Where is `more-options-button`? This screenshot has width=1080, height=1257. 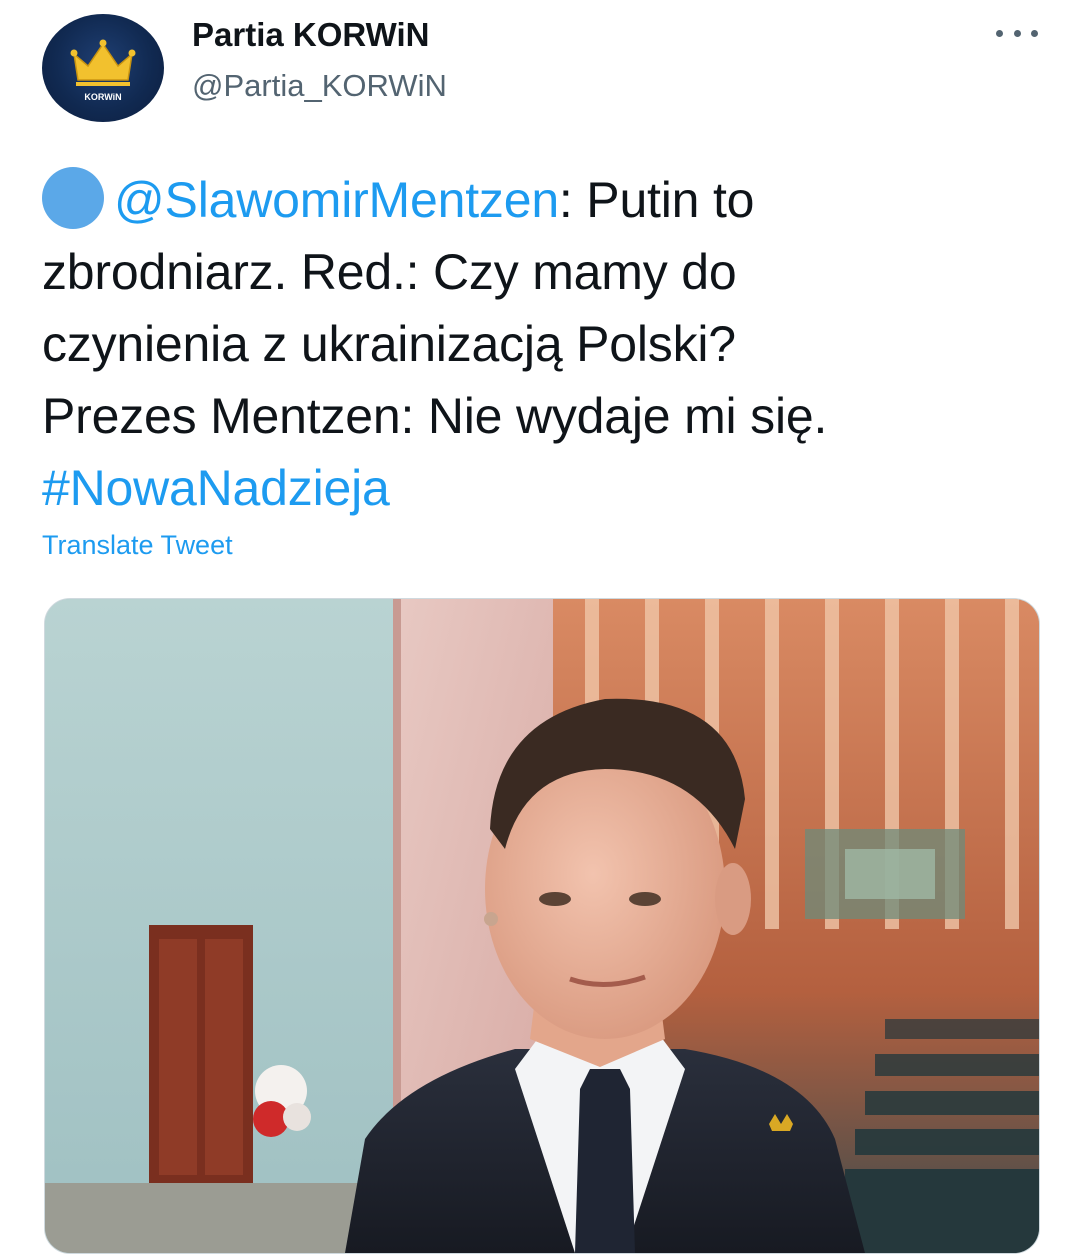 more-options-button is located at coordinates (1017, 33).